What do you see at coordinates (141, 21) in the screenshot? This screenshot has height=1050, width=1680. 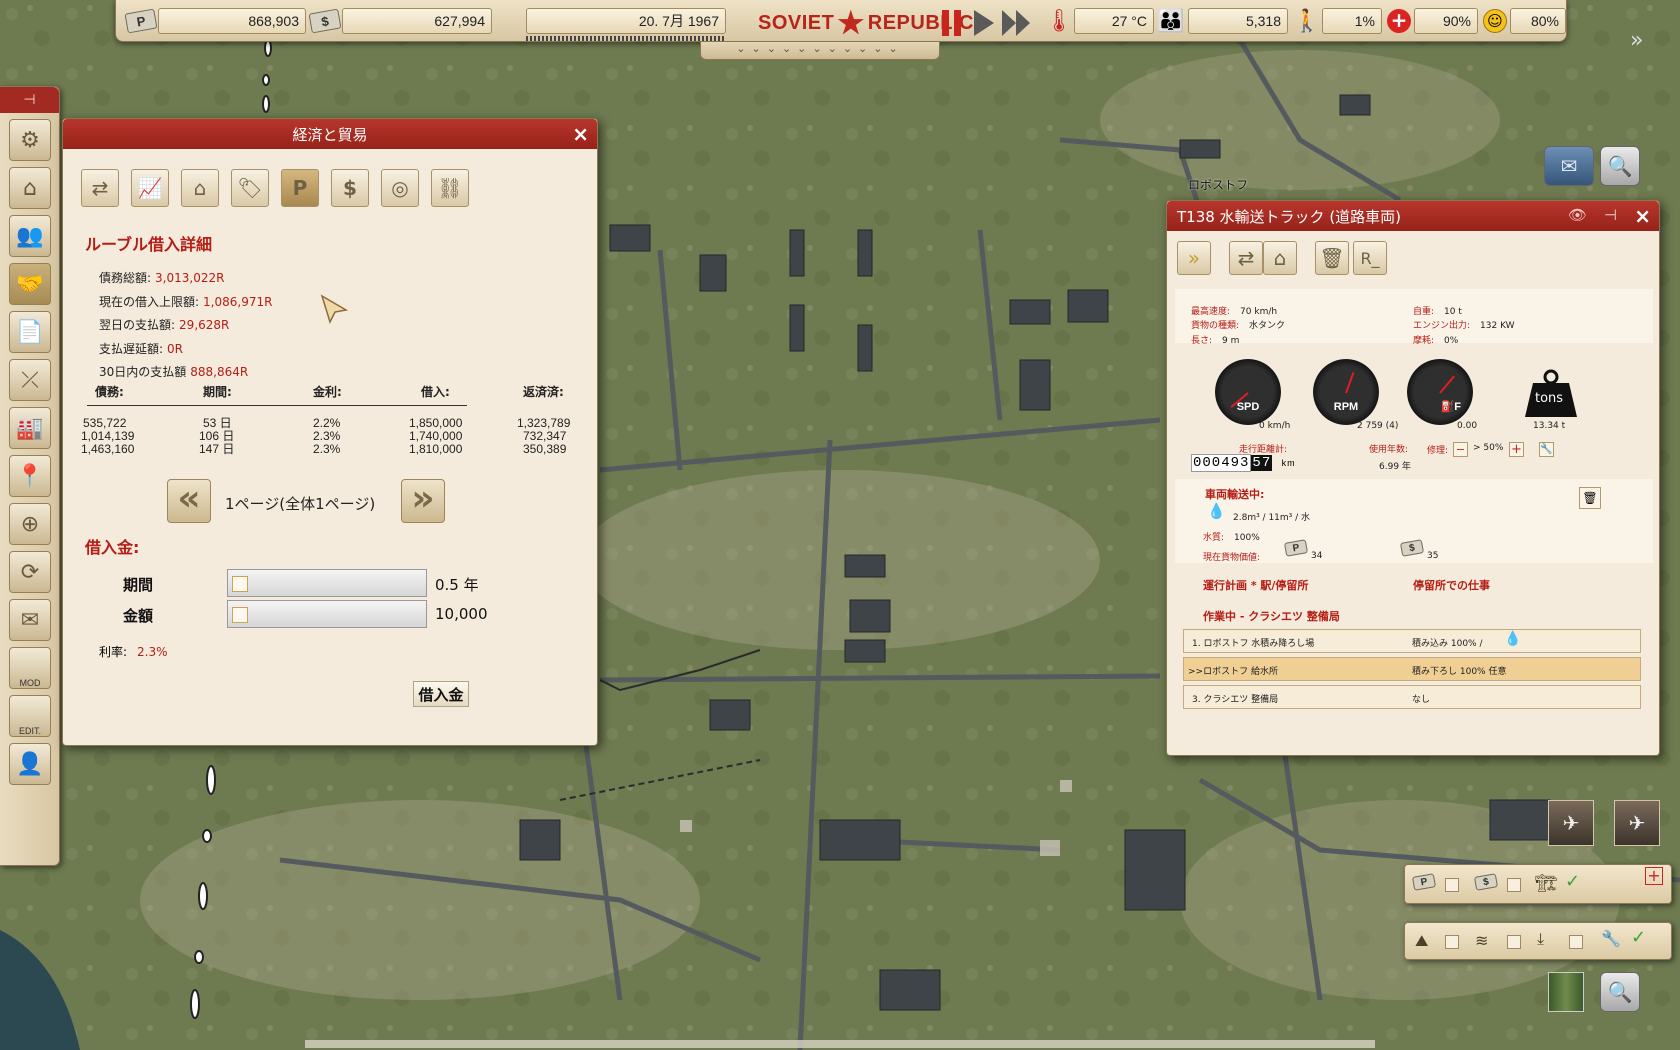 I see `rubles-icon: P` at bounding box center [141, 21].